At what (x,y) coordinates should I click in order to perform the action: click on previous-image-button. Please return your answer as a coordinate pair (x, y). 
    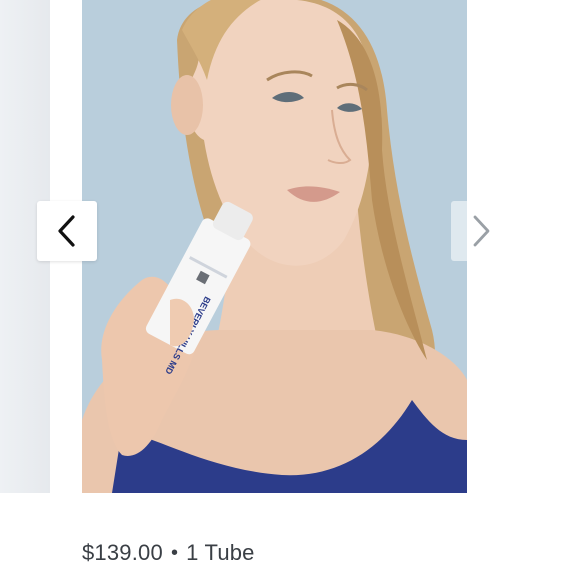
    Looking at the image, I should click on (67, 231).